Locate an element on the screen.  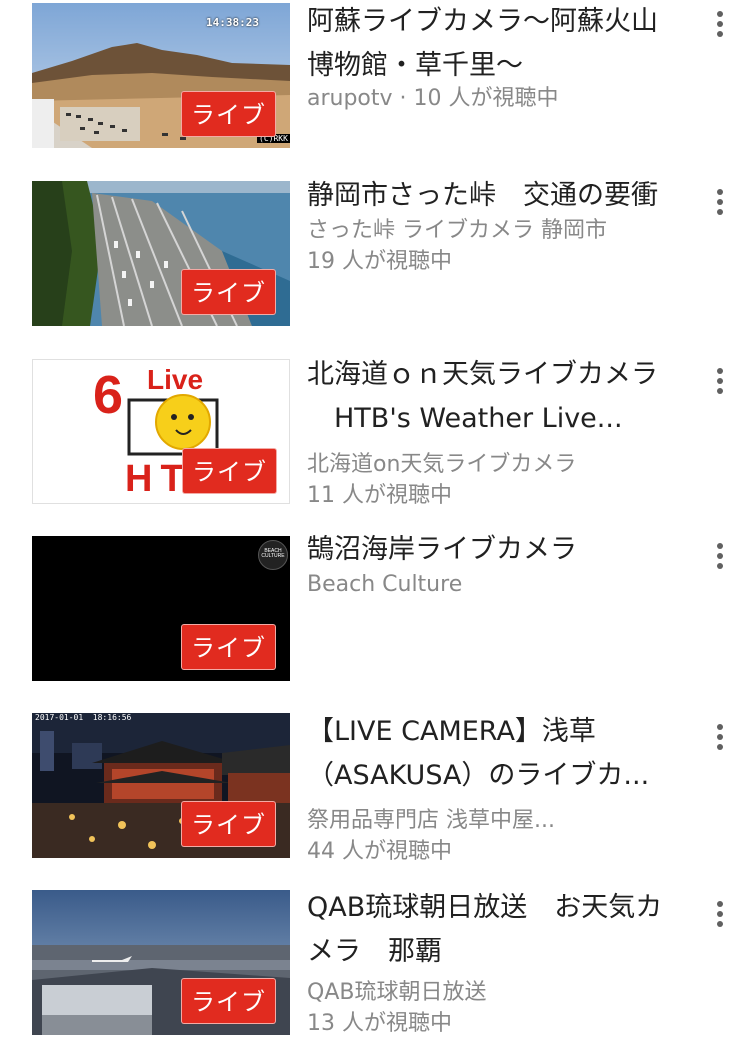
video-thumbnail: 14:38:23 (C)RKK ライブ is located at coordinates (161, 75).